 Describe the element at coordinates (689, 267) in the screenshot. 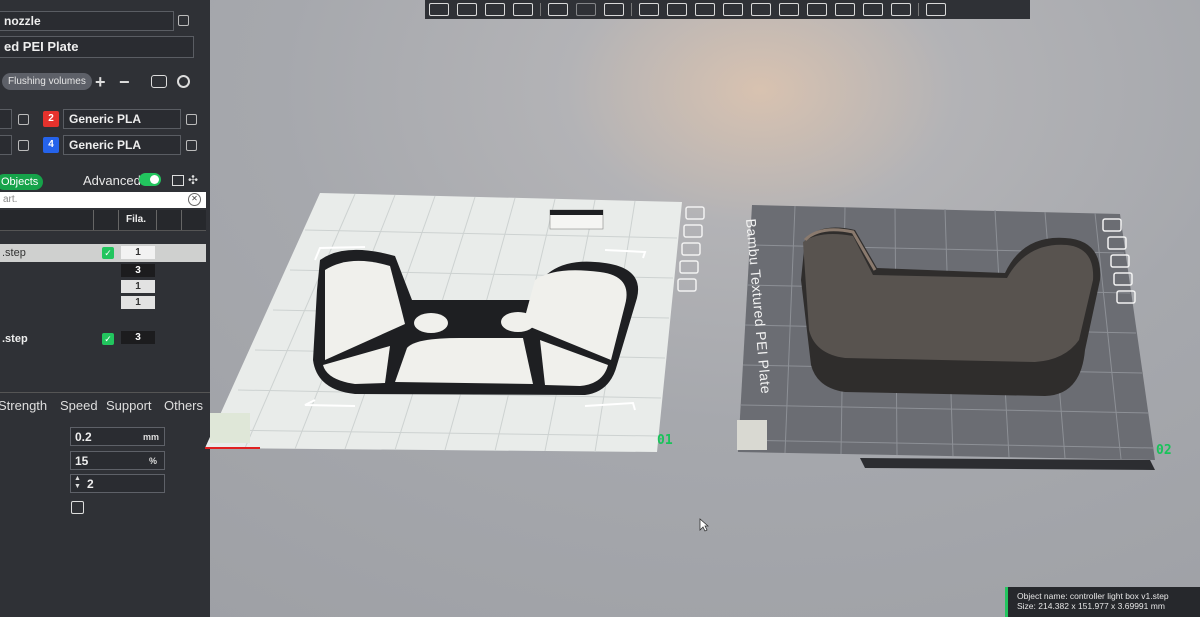

I see `plate-1-lock-icon` at that location.